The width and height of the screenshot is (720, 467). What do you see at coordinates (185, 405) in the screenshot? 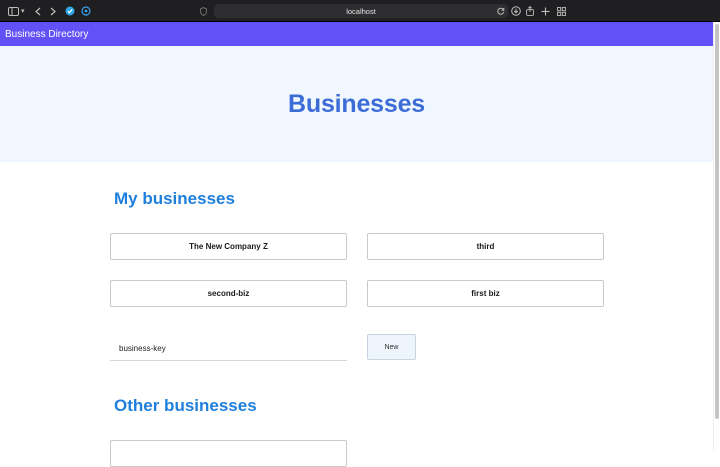
I see `other-businesses-heading: Other businesses` at bounding box center [185, 405].